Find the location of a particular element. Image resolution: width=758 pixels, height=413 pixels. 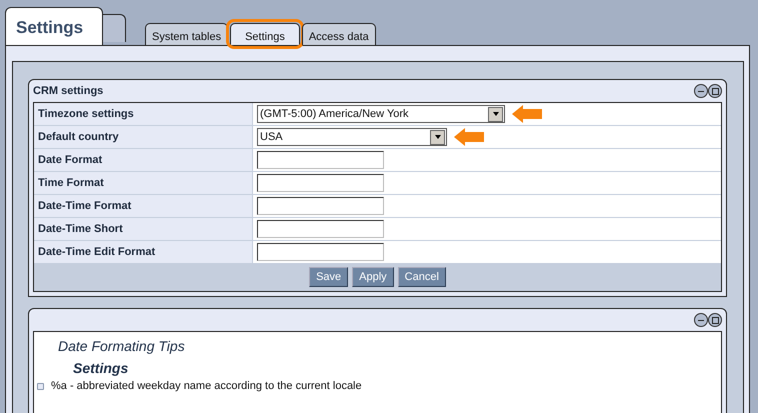

field-label: Time Format is located at coordinates (143, 183).